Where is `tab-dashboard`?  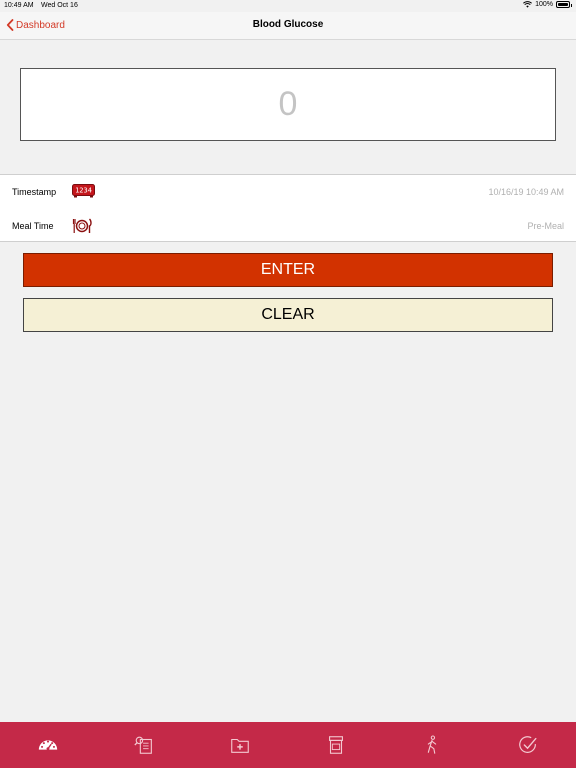
tab-dashboard is located at coordinates (48, 745).